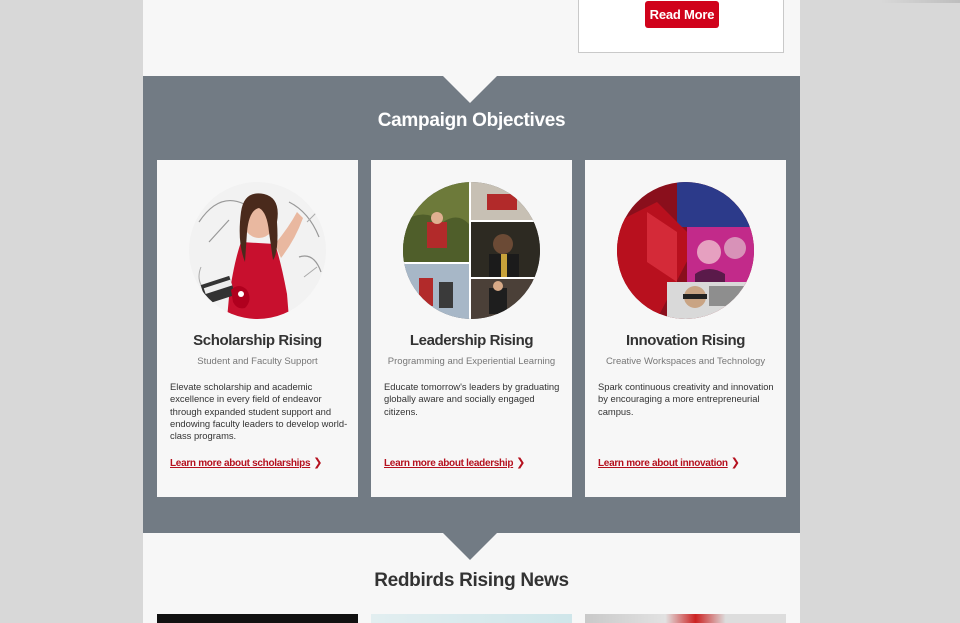 The height and width of the screenshot is (623, 960). I want to click on promo-card: Read More, so click(681, 26).